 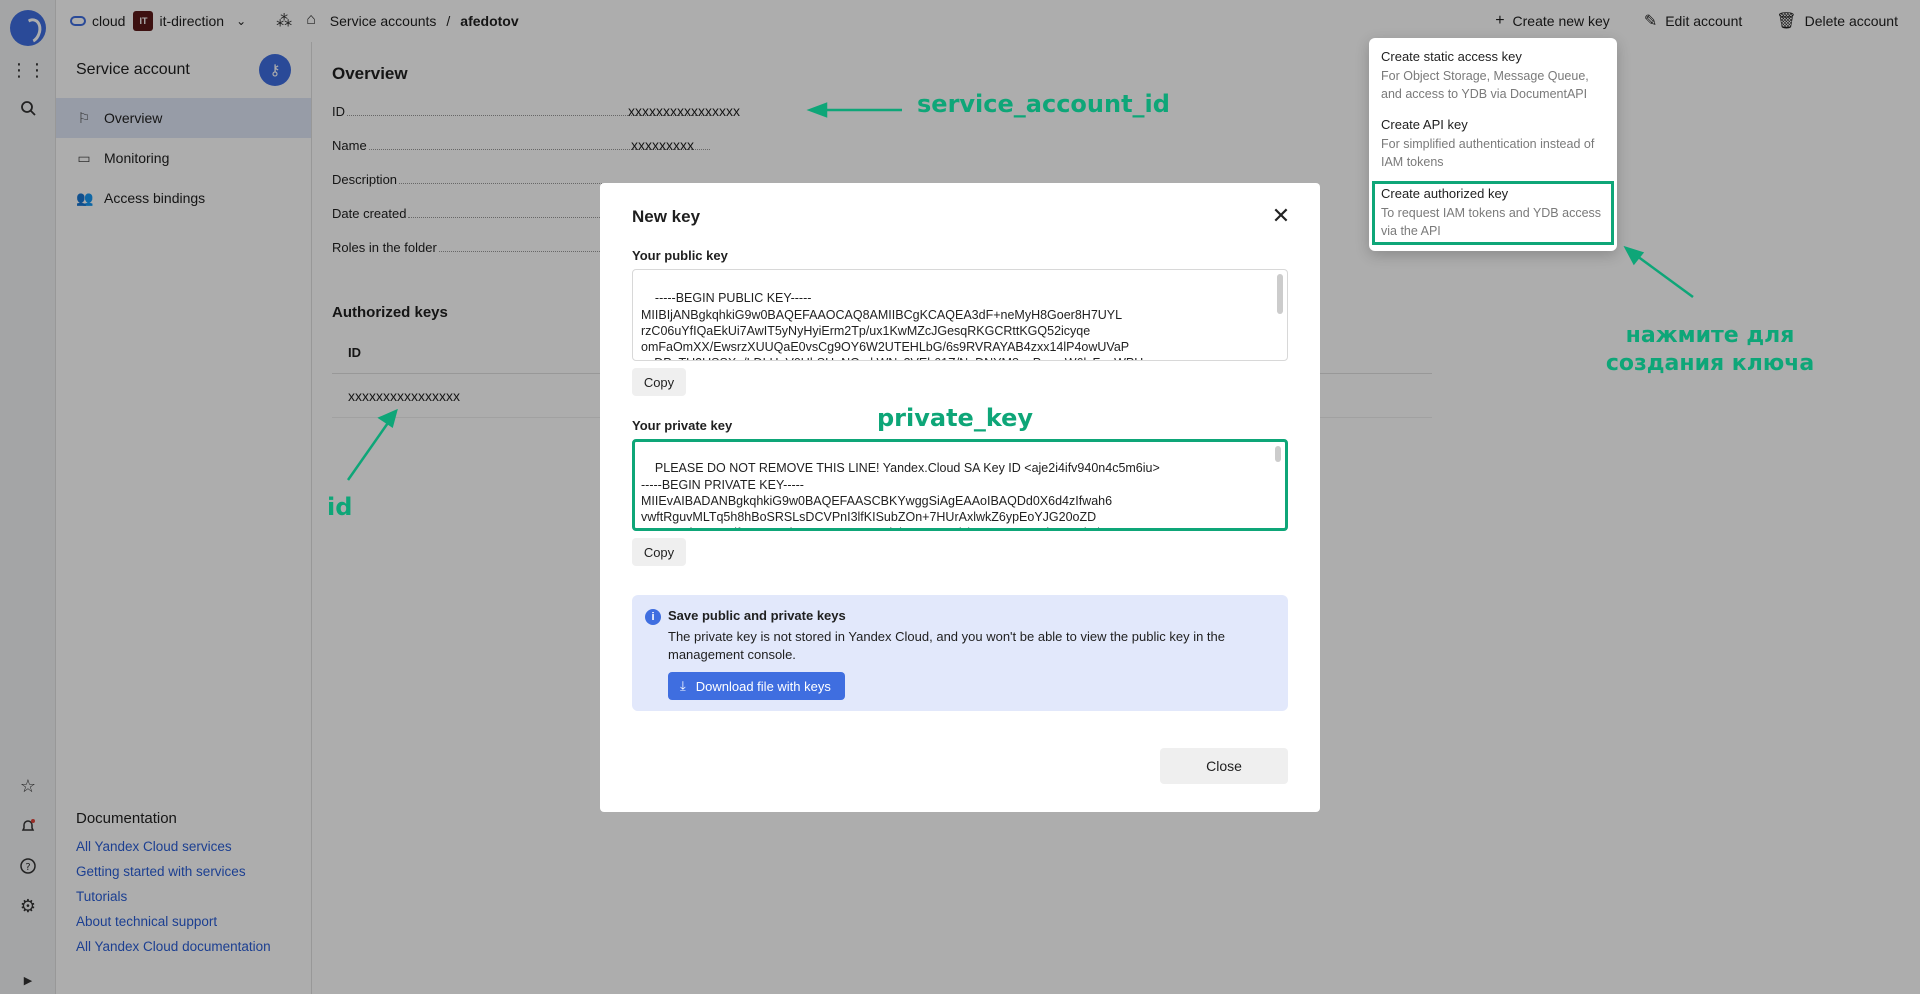 What do you see at coordinates (1281, 216) in the screenshot?
I see `close-icon: ✕` at bounding box center [1281, 216].